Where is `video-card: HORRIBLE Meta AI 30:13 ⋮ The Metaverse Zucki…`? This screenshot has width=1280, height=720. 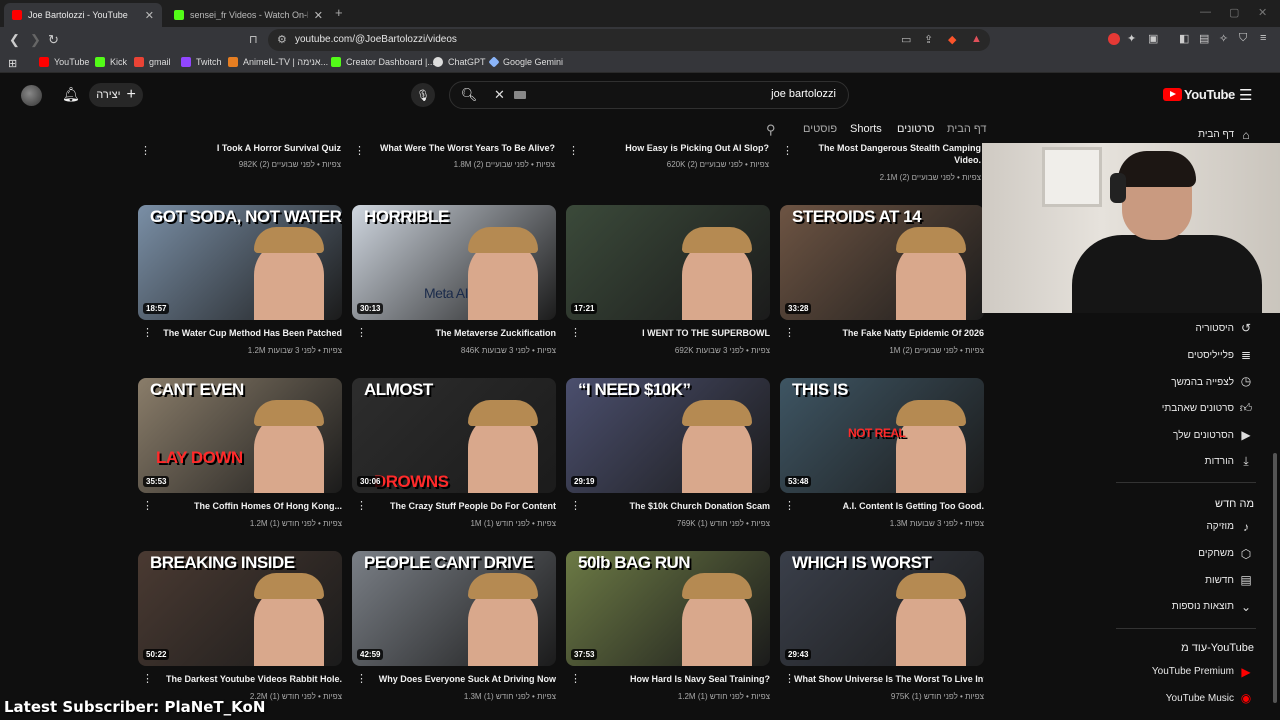
video-card: HORRIBLE Meta AI 30:13 ⋮ The Metaverse Zucki… is located at coordinates (454, 285).